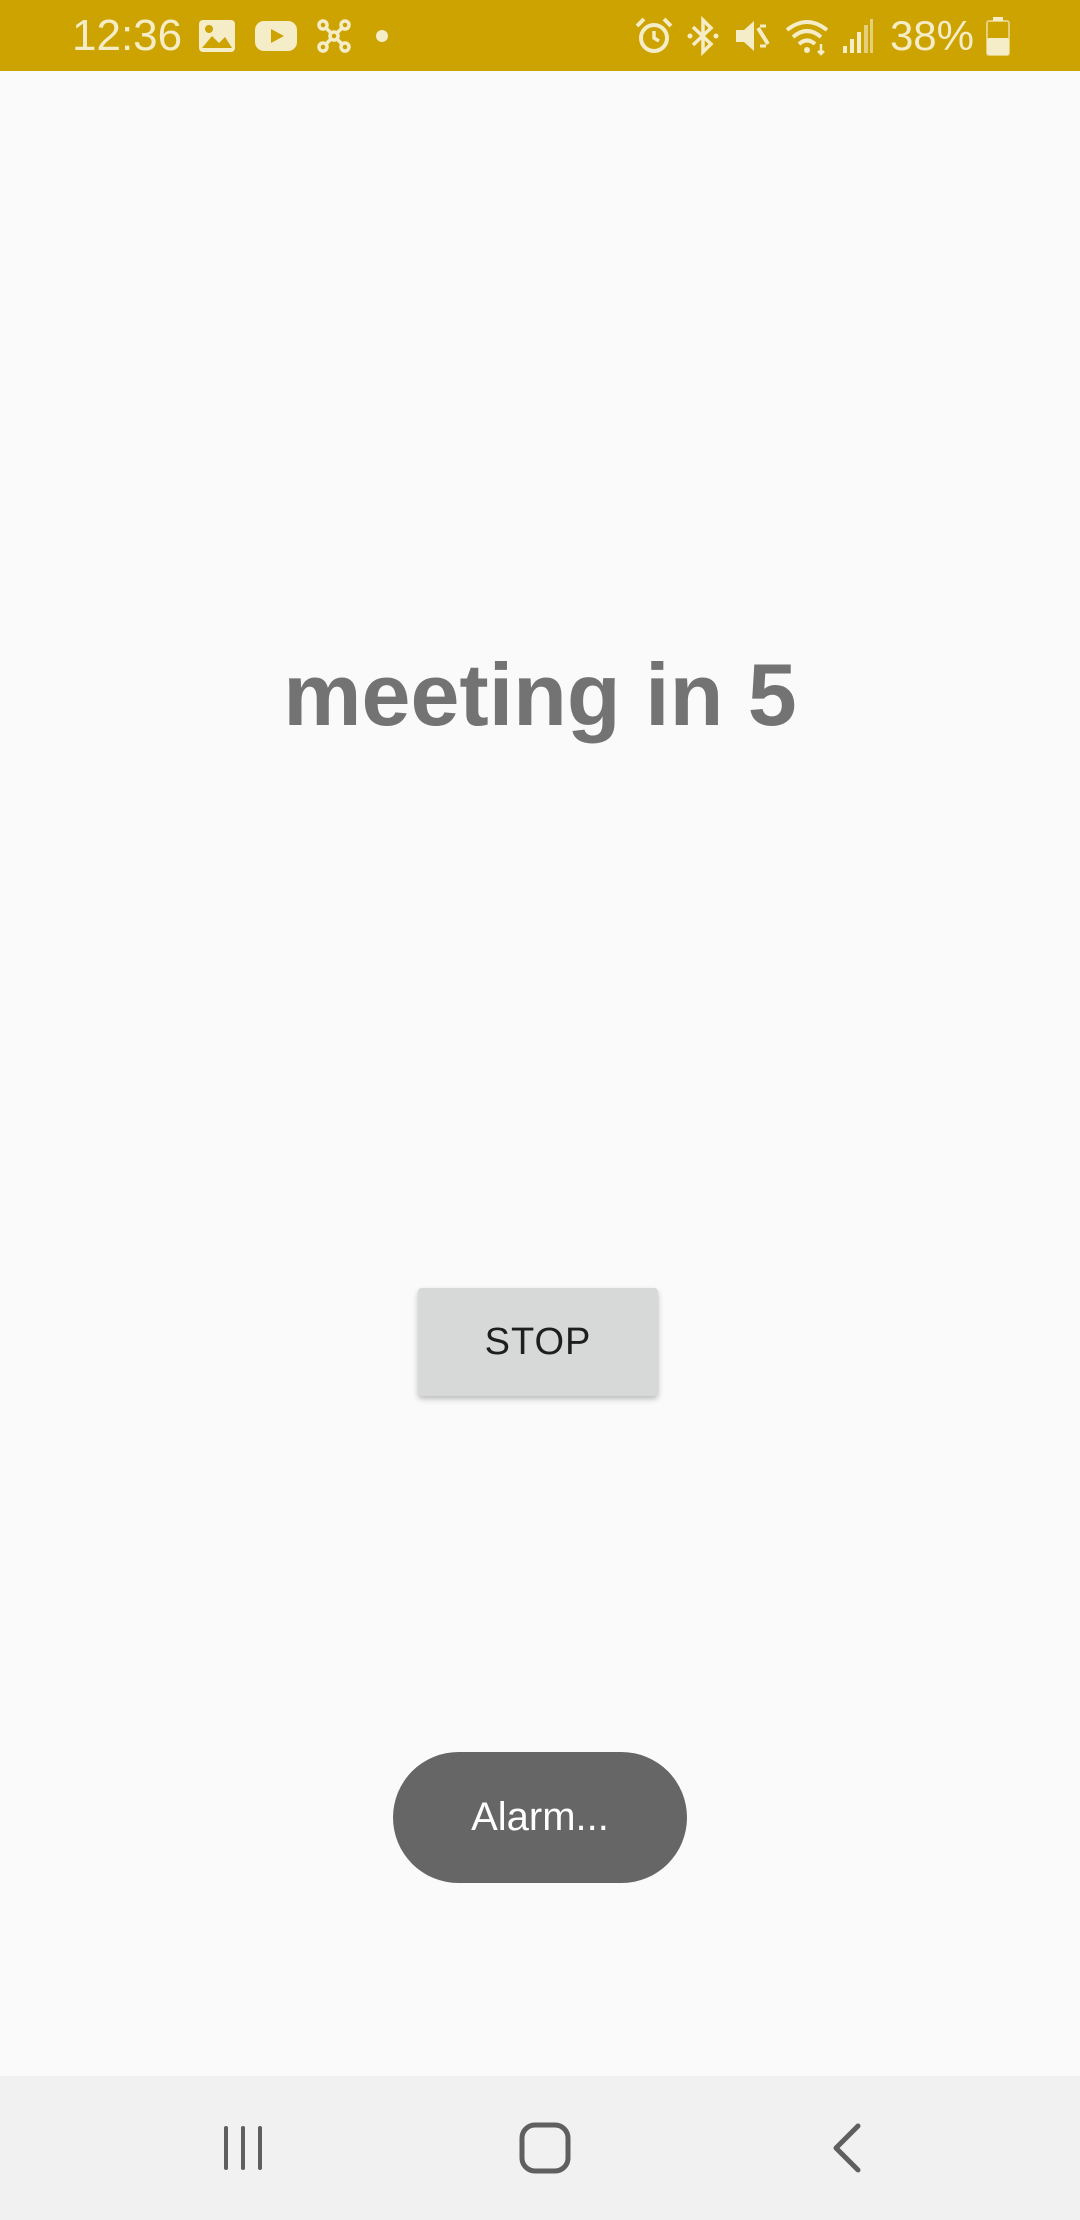 The image size is (1080, 2220). I want to click on home-icon, so click(545, 2148).